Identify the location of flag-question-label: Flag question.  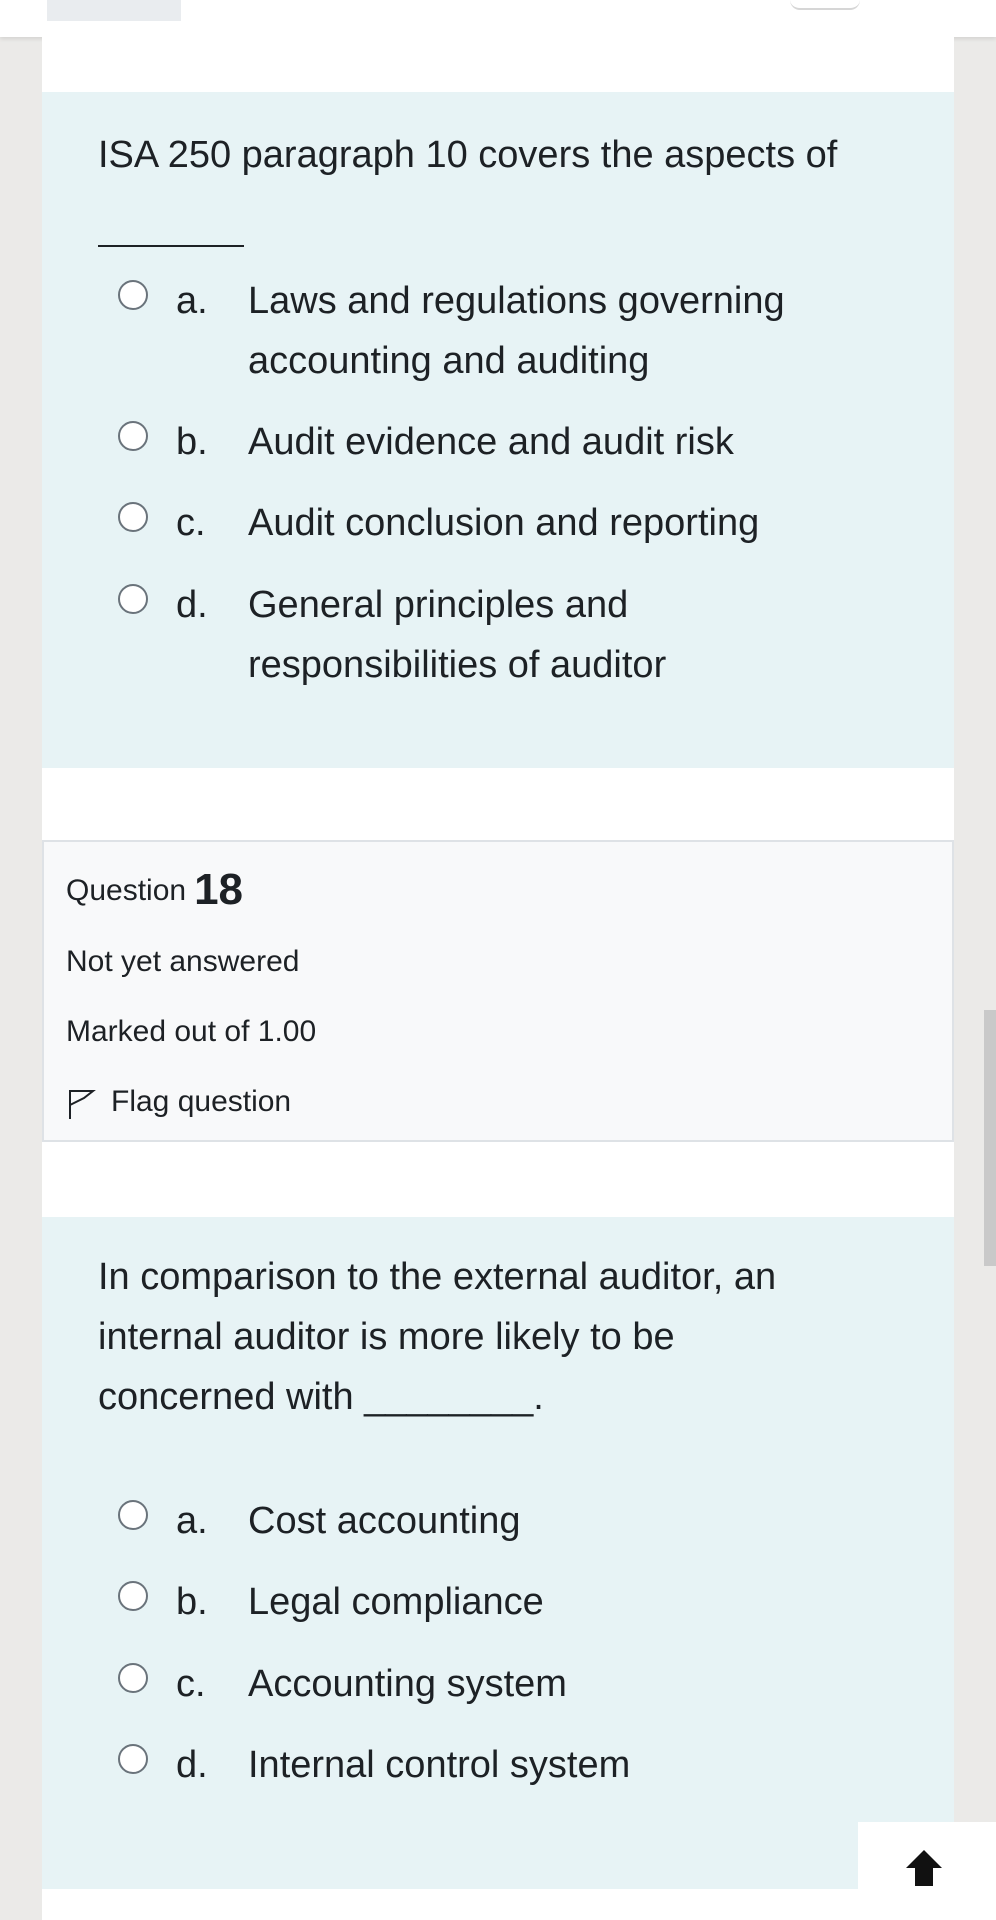
(201, 1101).